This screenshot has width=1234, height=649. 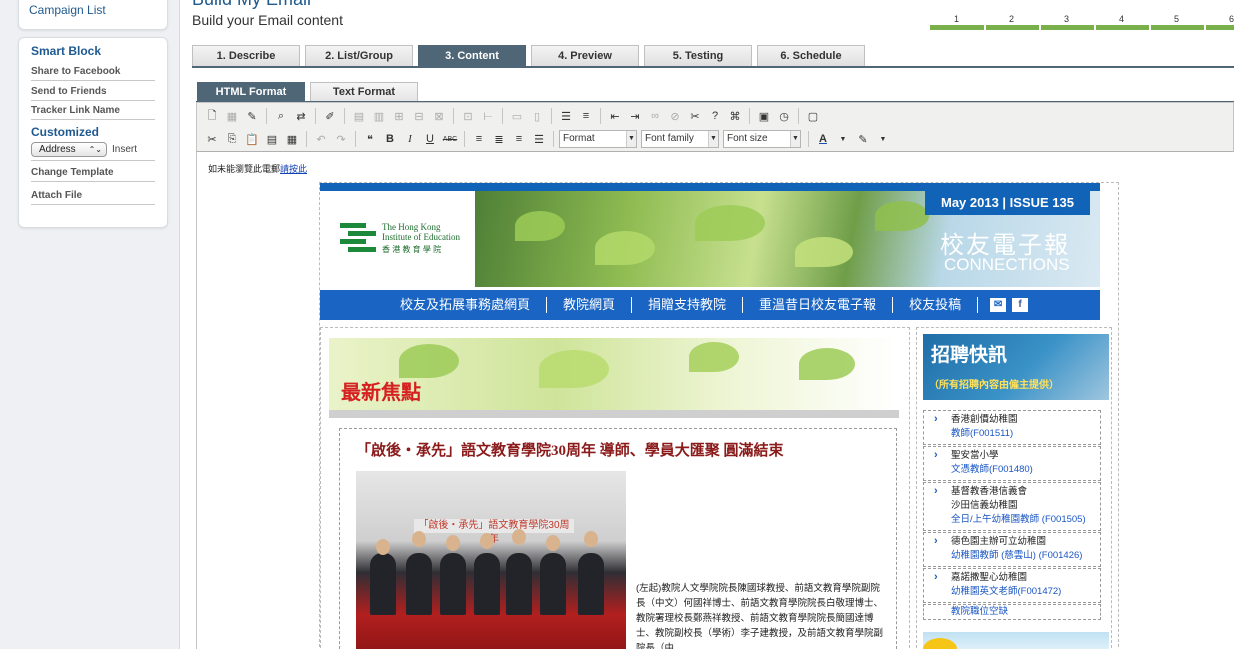 What do you see at coordinates (390, 139) in the screenshot?
I see `bold-icon: B` at bounding box center [390, 139].